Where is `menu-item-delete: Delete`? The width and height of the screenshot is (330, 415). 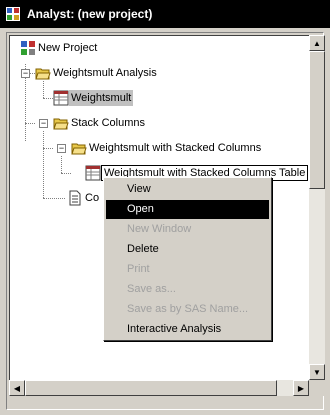 menu-item-delete: Delete is located at coordinates (187, 249).